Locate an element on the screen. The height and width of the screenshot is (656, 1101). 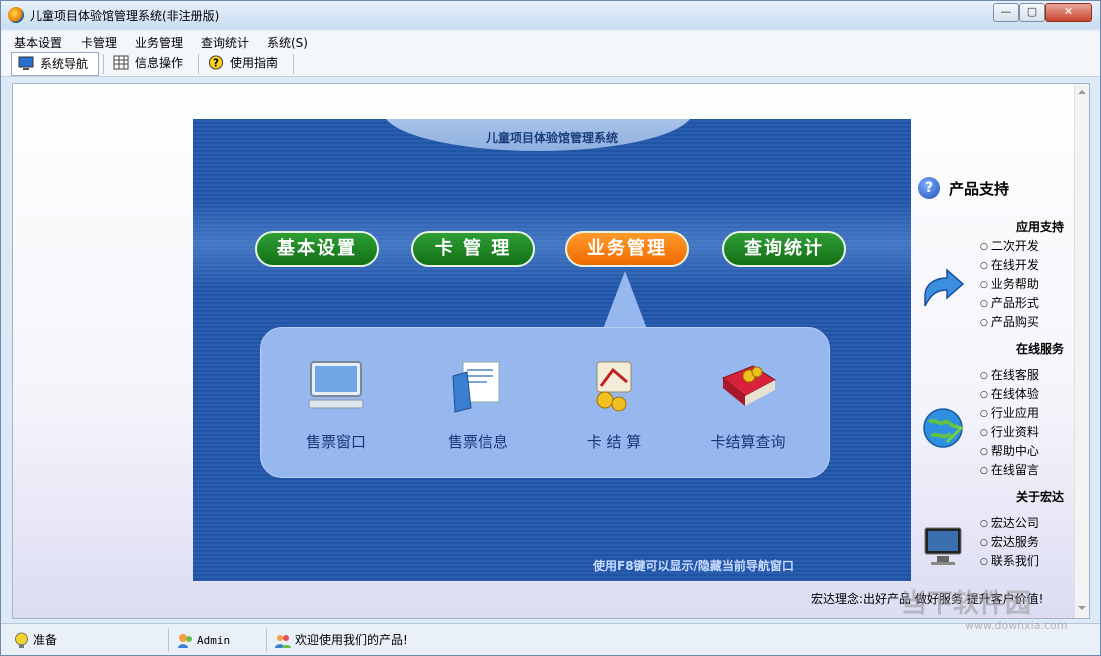
link-industry-apps: 行业应用 is located at coordinates (1009, 412).